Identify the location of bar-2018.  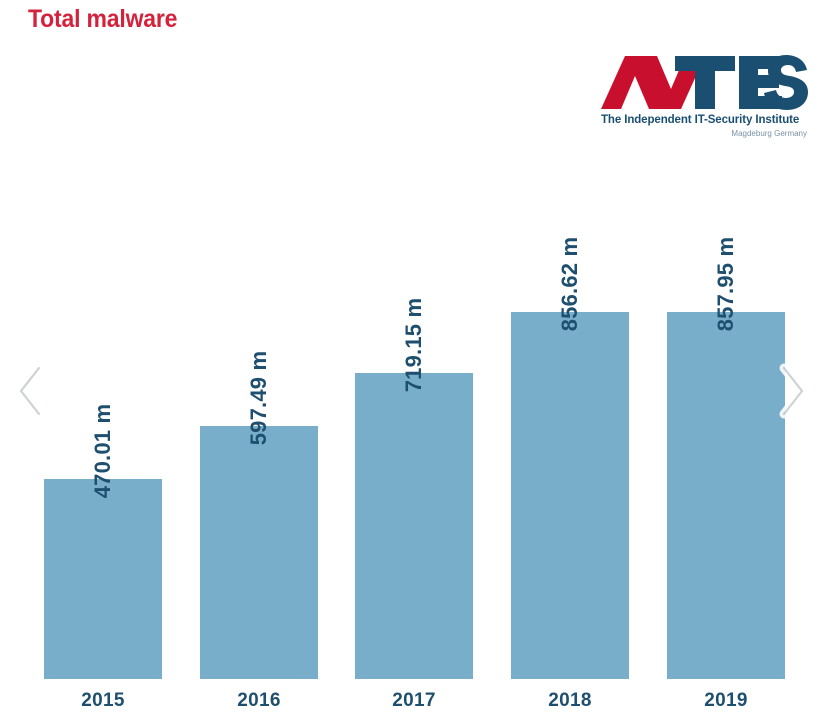
(570, 495).